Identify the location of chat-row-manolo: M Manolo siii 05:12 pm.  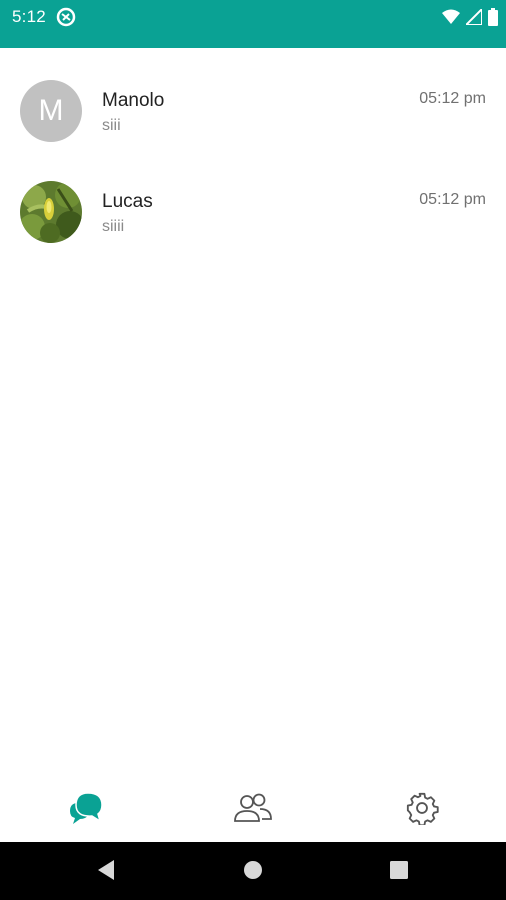
(253, 98).